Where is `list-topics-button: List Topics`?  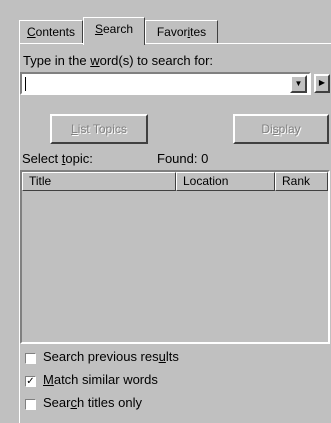 list-topics-button: List Topics is located at coordinates (99, 129).